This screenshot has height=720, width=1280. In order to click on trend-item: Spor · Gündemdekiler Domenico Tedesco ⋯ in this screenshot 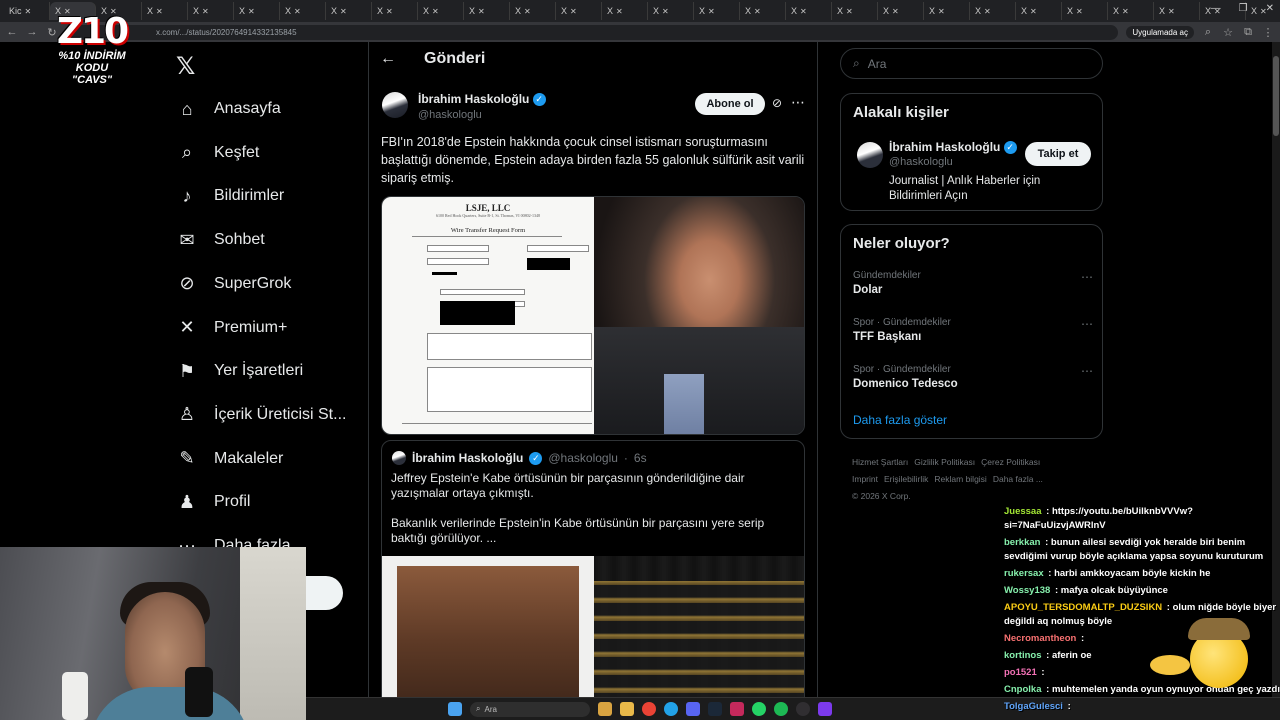, I will do `click(973, 377)`.